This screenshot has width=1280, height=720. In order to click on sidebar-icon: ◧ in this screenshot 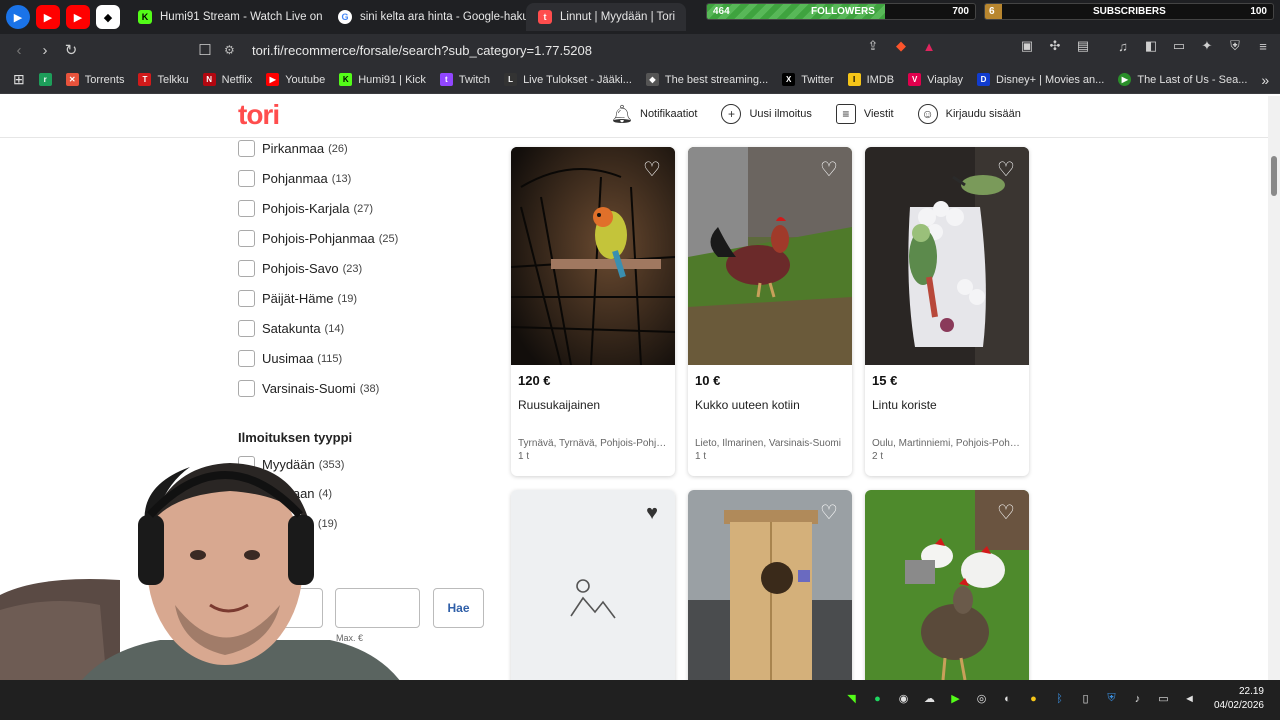, I will do `click(1151, 46)`.